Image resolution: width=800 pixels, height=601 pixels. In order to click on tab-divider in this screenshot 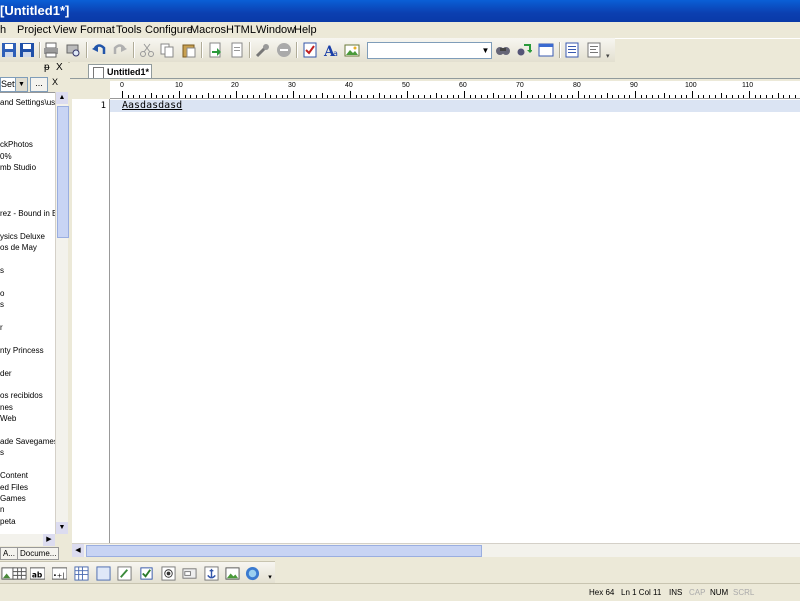, I will do `click(435, 78)`.